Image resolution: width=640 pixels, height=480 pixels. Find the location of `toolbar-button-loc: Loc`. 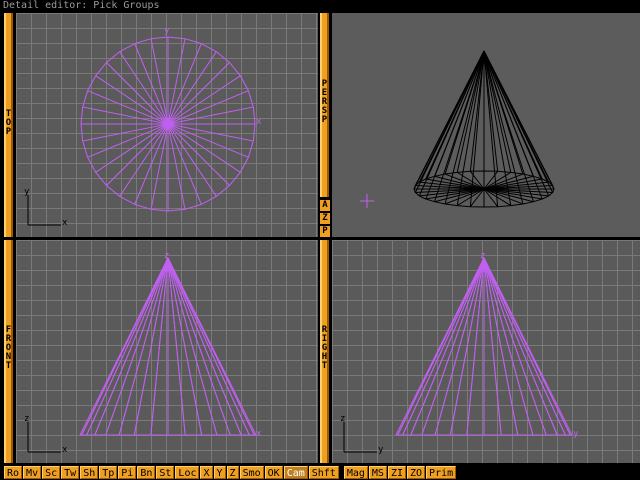

toolbar-button-loc: Loc is located at coordinates (187, 472).